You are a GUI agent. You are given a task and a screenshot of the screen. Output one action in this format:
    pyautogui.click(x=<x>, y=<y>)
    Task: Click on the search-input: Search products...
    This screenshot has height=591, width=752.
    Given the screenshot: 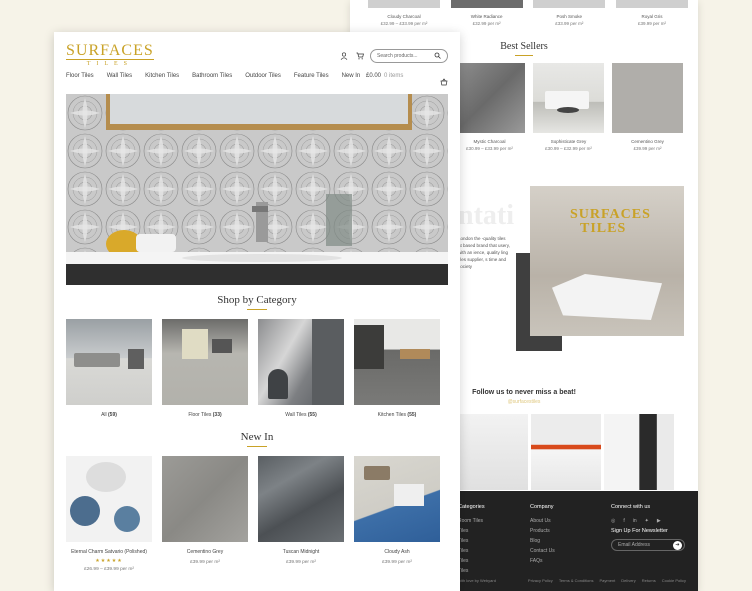 What is the action you would take?
    pyautogui.click(x=409, y=56)
    